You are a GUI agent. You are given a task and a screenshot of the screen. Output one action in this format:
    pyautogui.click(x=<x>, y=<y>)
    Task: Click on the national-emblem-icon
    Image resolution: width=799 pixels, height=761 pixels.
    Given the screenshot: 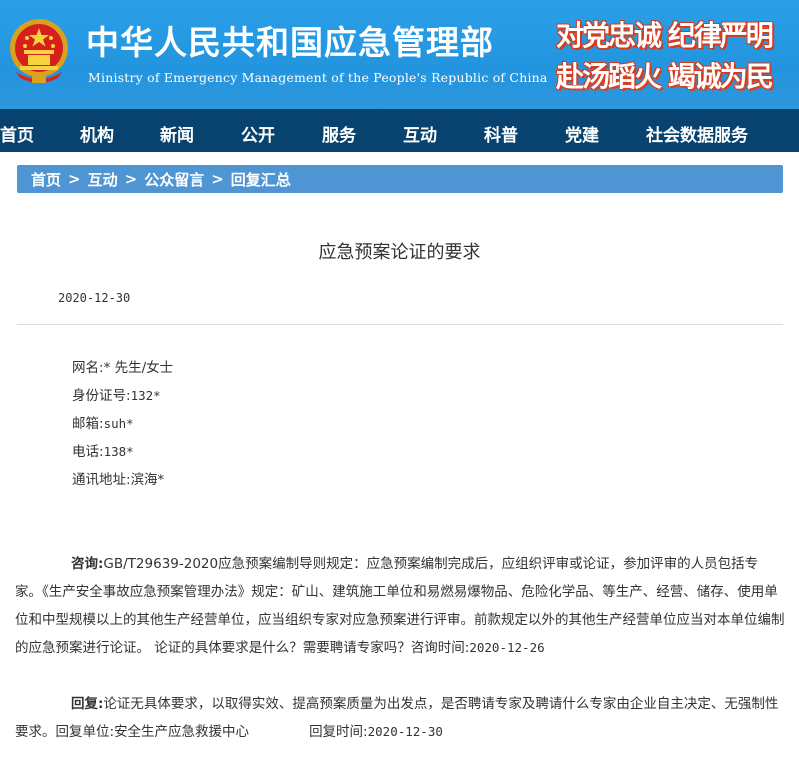 What is the action you would take?
    pyautogui.click(x=39, y=51)
    